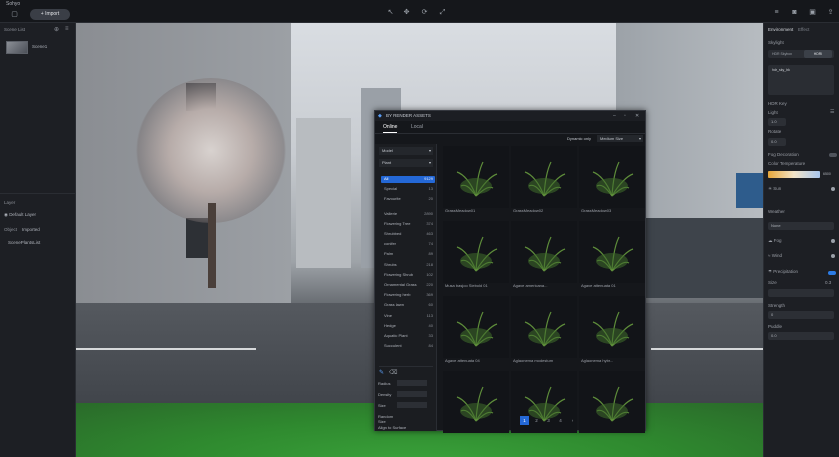 Image resolution: width=839 pixels, height=457 pixels. I want to click on wind-dot, so click(833, 256).